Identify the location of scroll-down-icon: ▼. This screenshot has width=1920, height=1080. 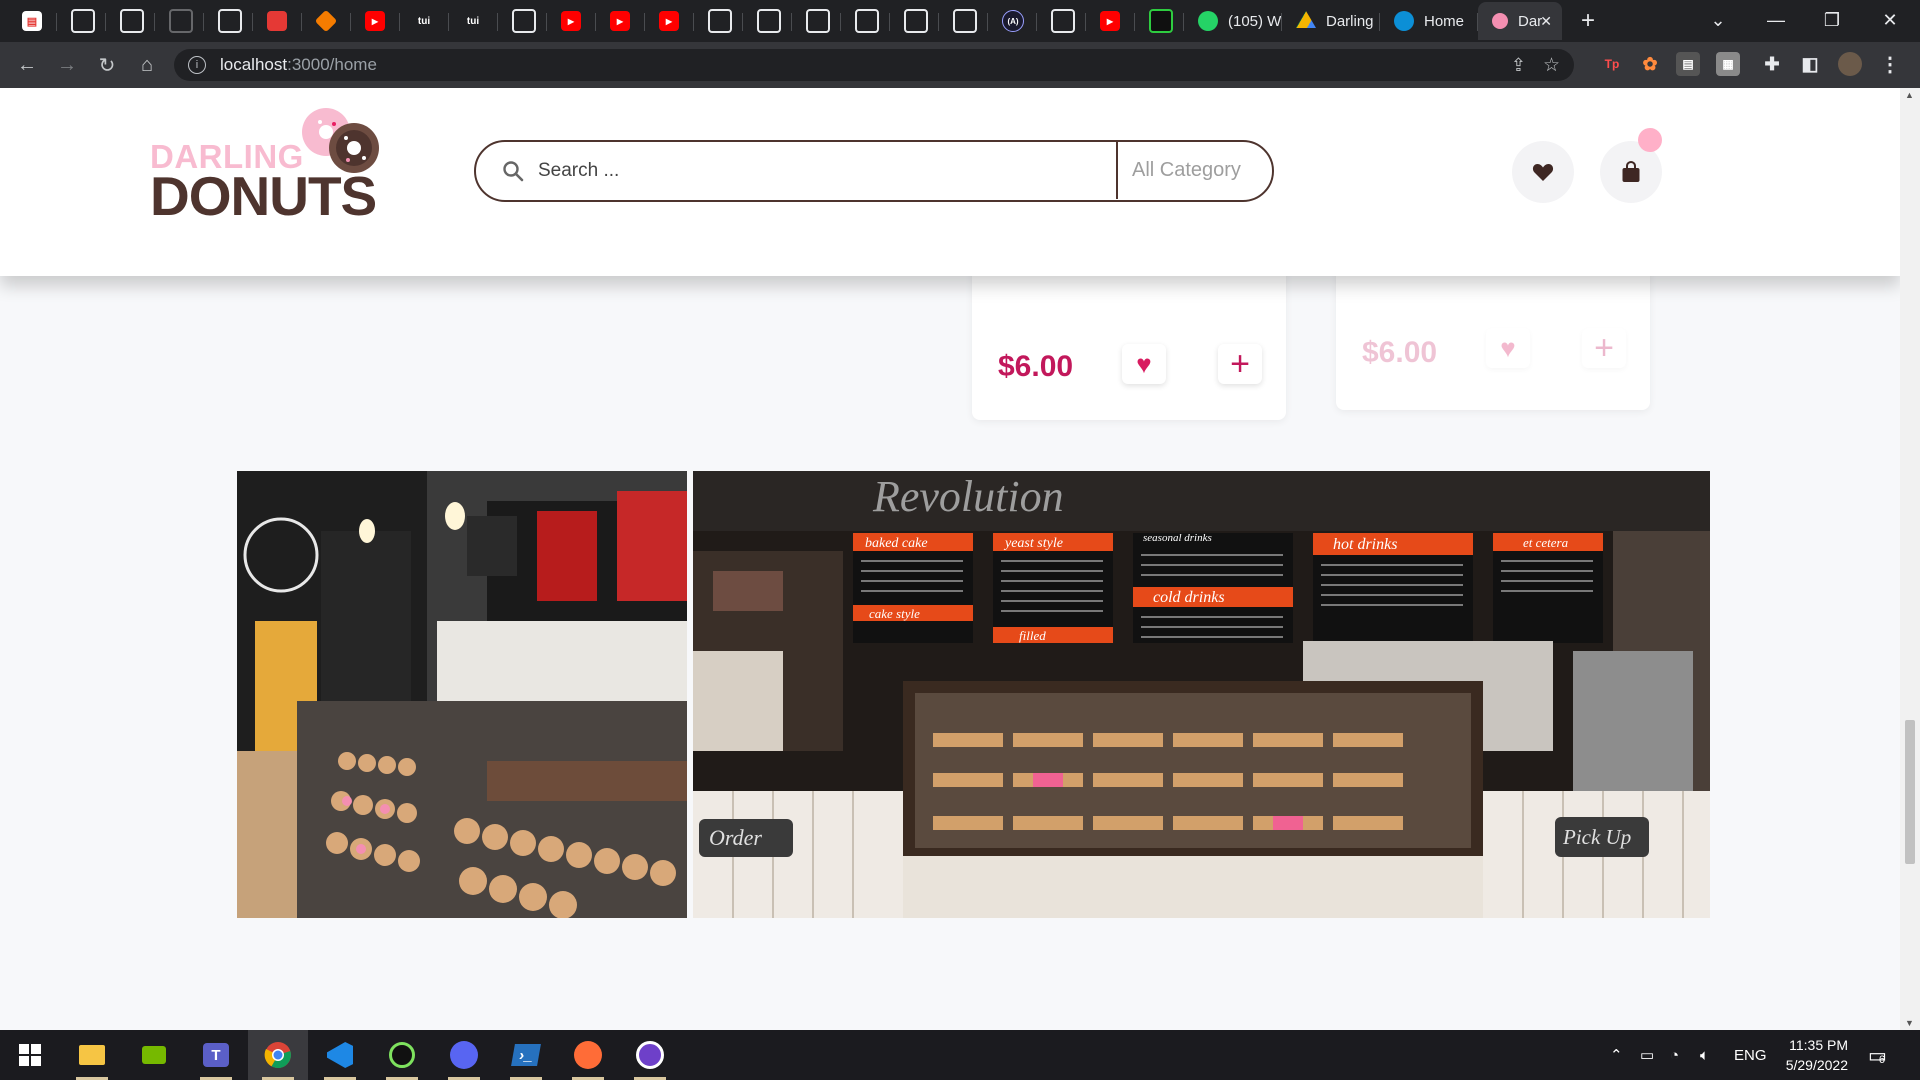
(1909, 1023).